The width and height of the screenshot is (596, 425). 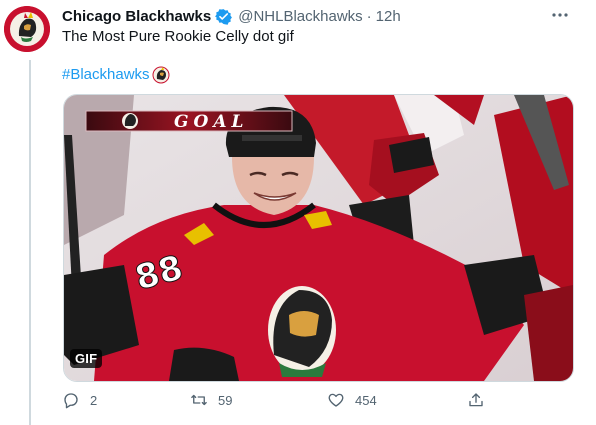 I want to click on author-name: Chicago Blackhawks, so click(x=136, y=16).